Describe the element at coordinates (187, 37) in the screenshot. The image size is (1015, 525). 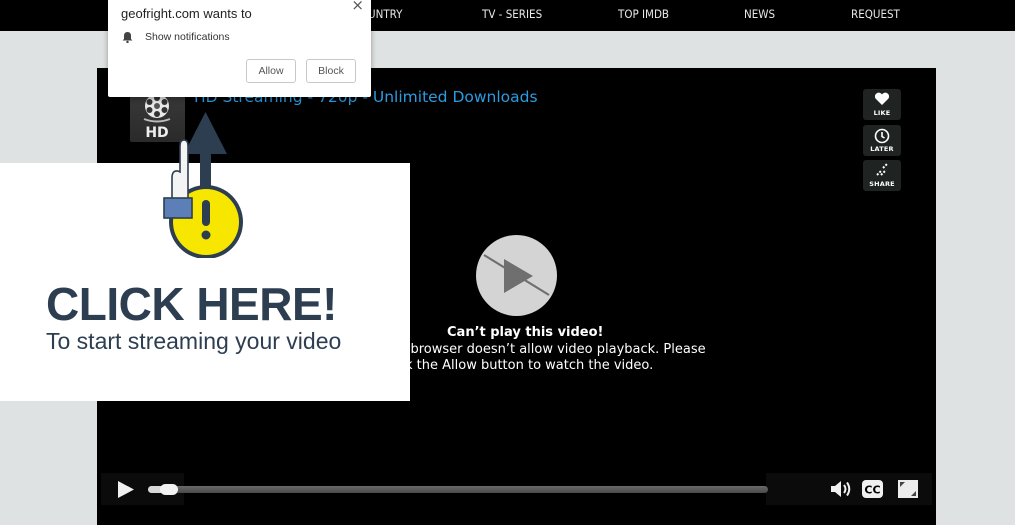
I see `permission-label: Show notifications` at that location.